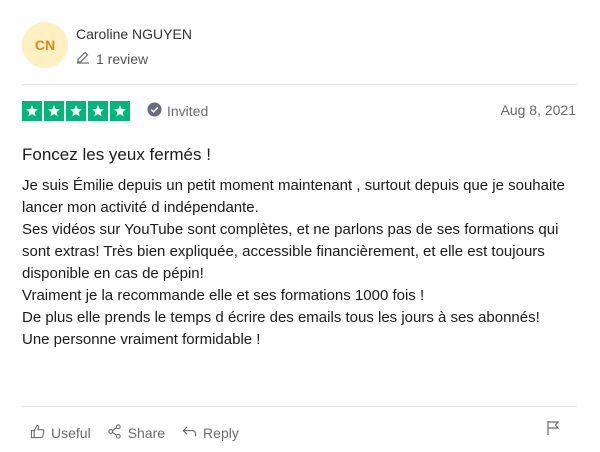 The image size is (600, 452). What do you see at coordinates (122, 58) in the screenshot?
I see `review-count-label: 1 review` at bounding box center [122, 58].